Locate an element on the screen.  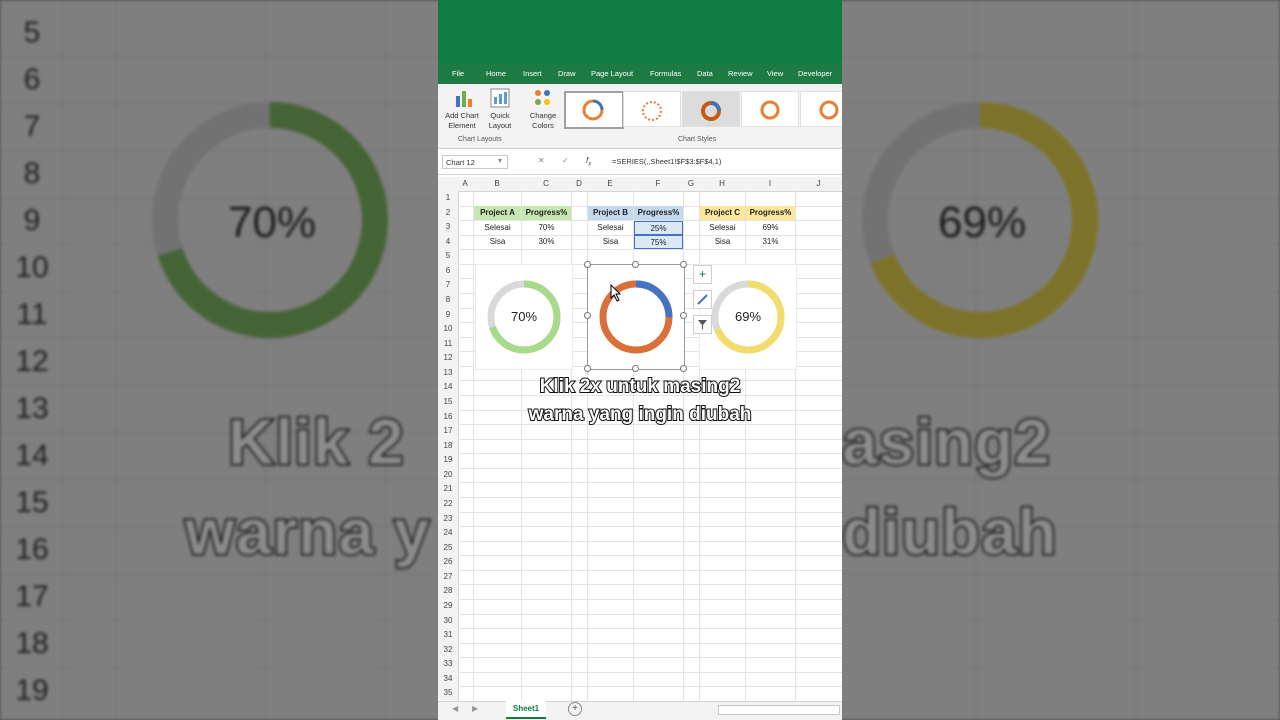
table-a-cell: 70% is located at coordinates (546, 228).